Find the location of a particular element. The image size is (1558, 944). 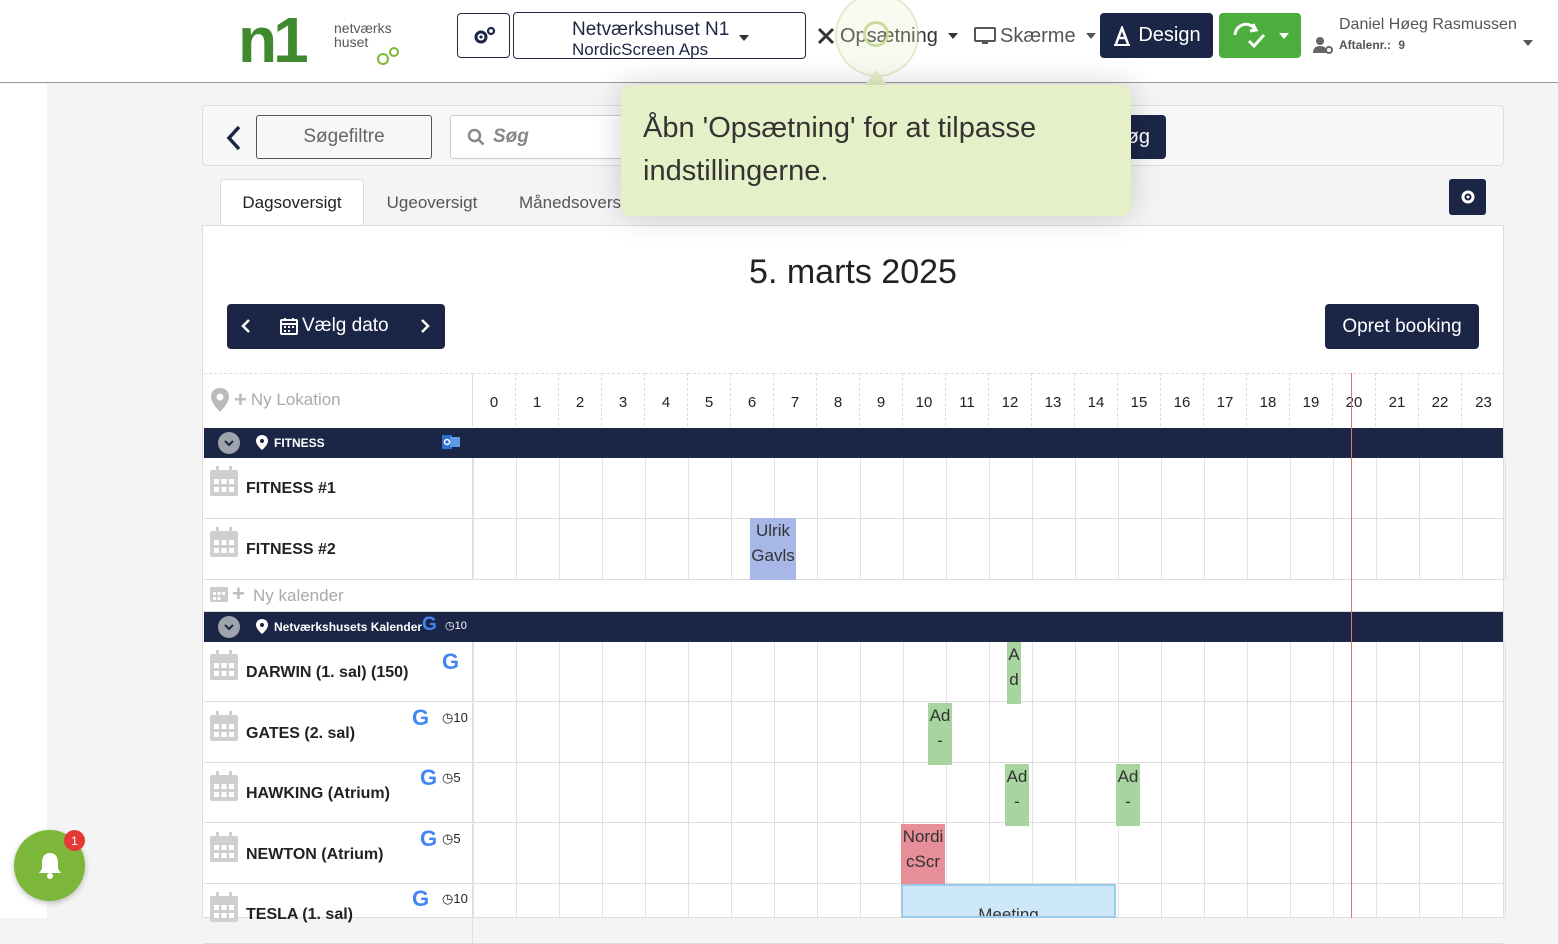

booking-block: NordicScr is located at coordinates (923, 854).